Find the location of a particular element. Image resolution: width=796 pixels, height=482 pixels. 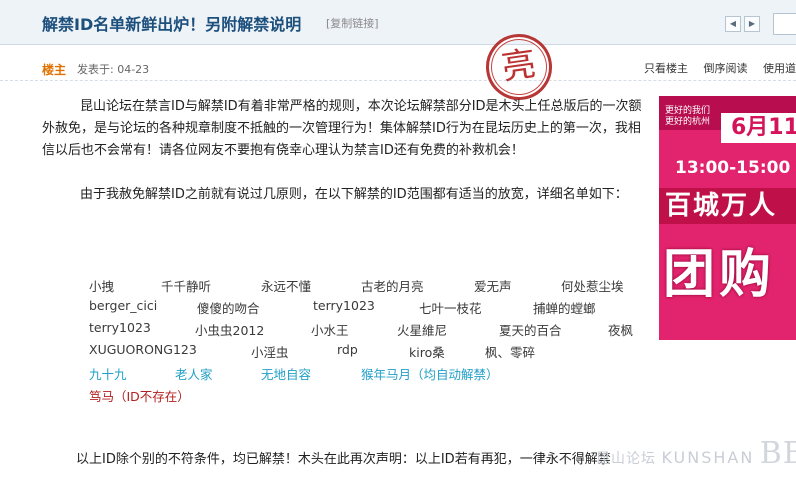

id-item: 猴年马月（均自动解禁） is located at coordinates (430, 374).